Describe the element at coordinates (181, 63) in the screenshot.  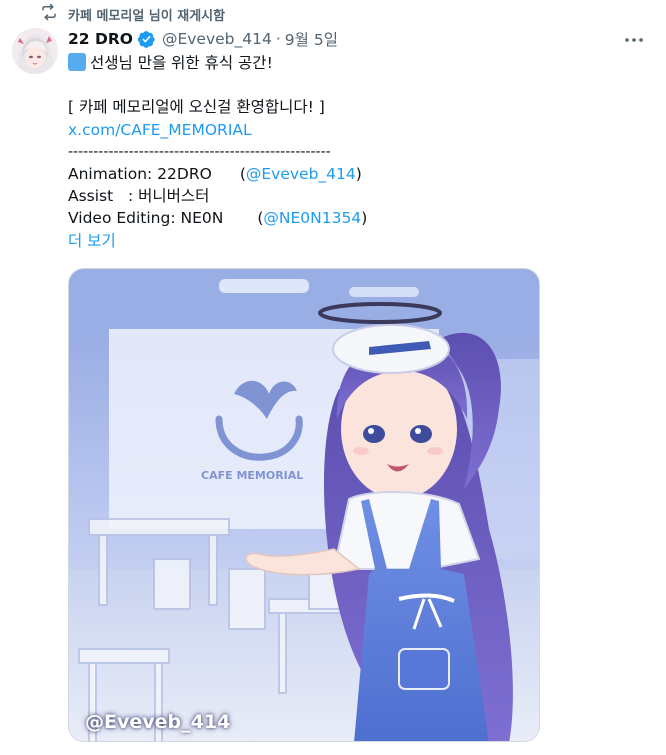
I see `tweet-intro: 선생님 만을 위한 휴식 공간!` at that location.